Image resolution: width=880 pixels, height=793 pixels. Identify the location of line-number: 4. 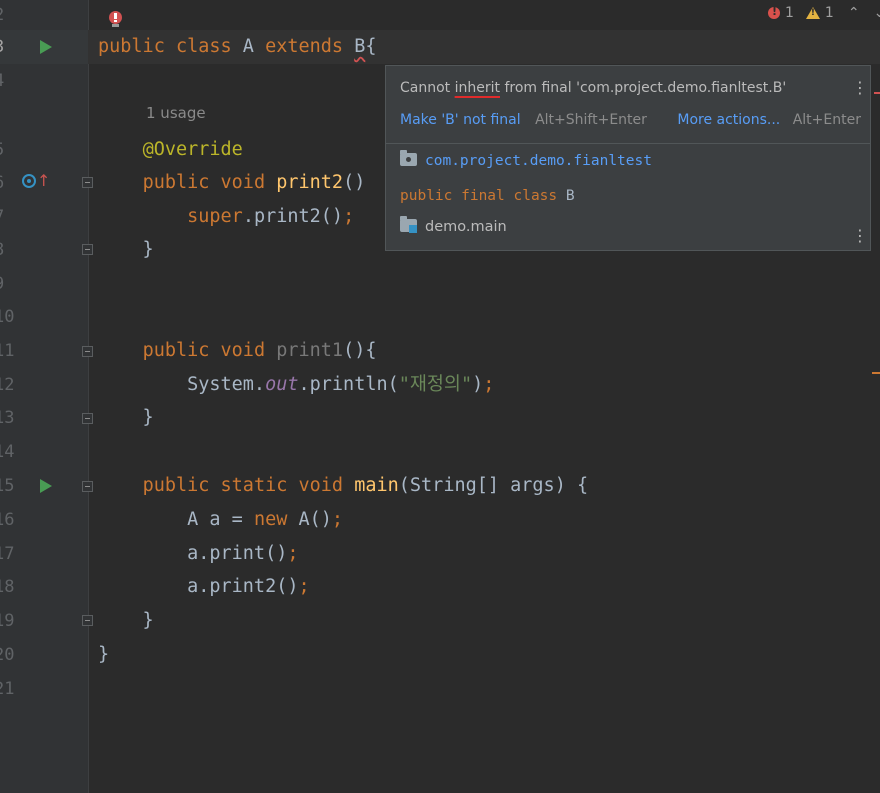
(8, 81).